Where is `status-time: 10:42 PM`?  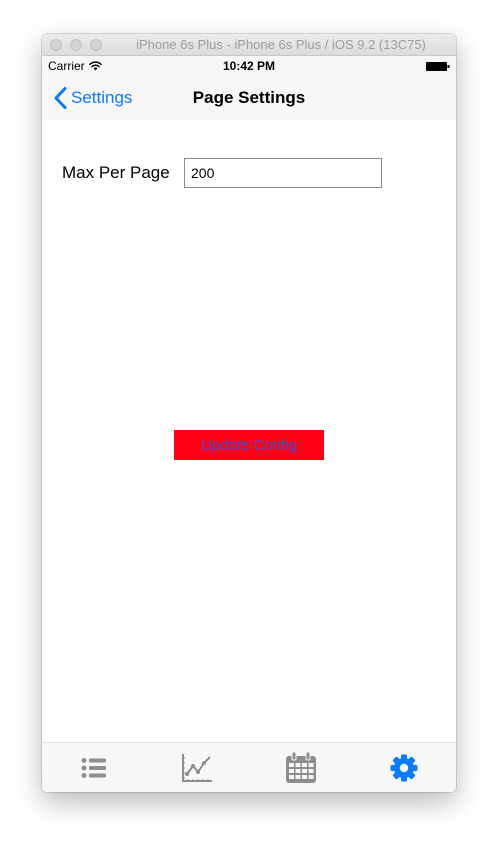
status-time: 10:42 PM is located at coordinates (249, 66).